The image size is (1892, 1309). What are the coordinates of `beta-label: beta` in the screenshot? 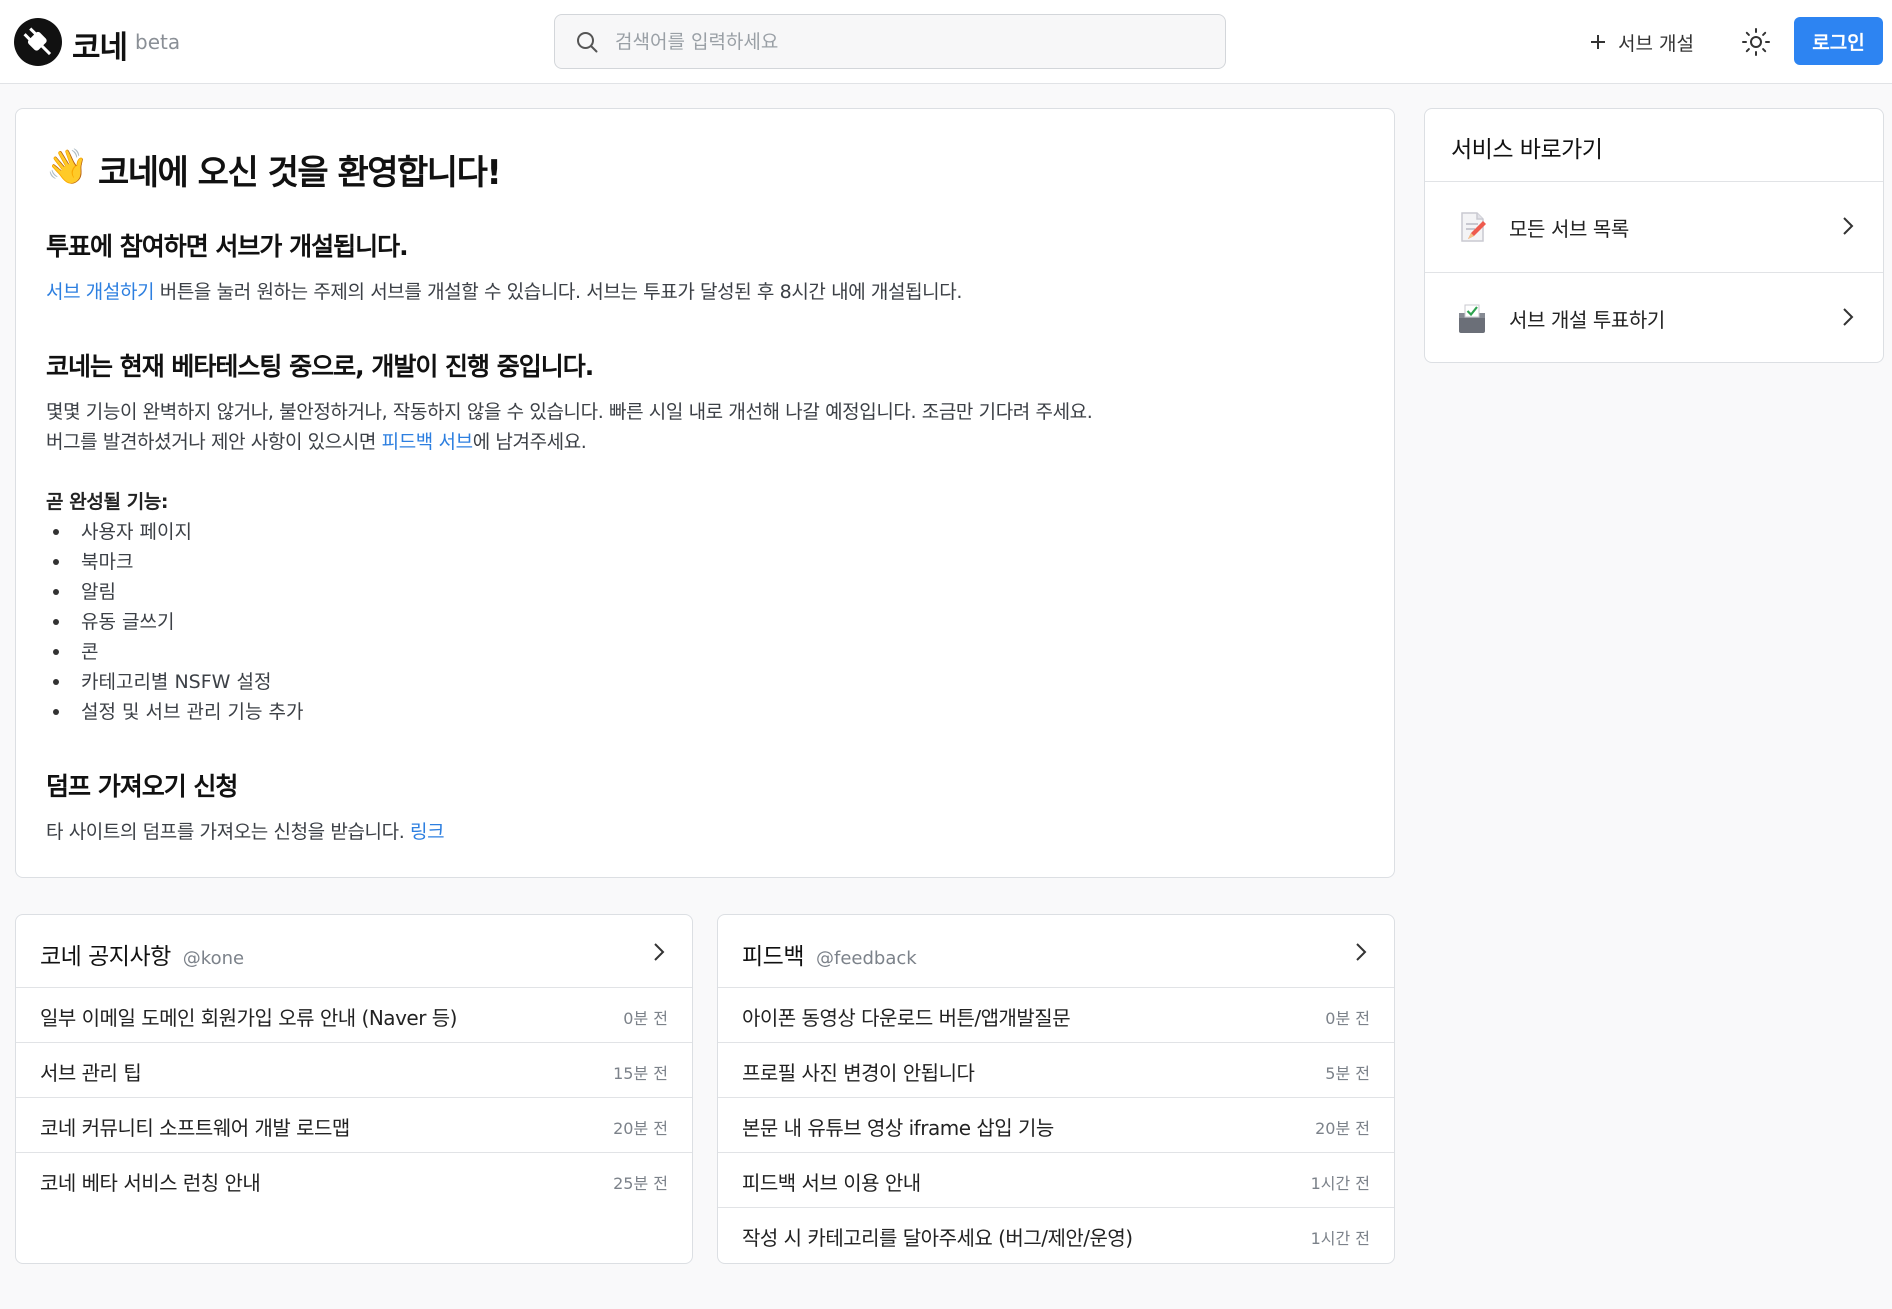 It's located at (158, 42).